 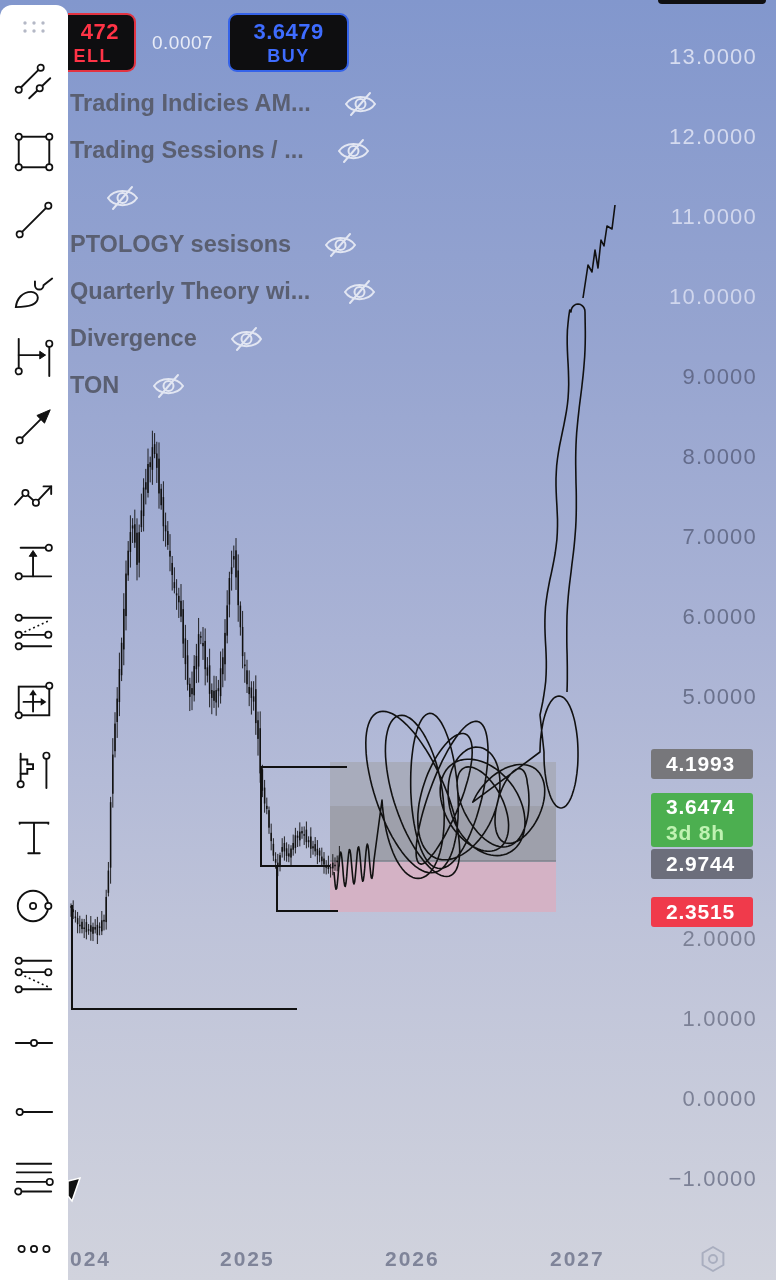 What do you see at coordinates (102, 42) in the screenshot?
I see `sell-button: 472 ELL` at bounding box center [102, 42].